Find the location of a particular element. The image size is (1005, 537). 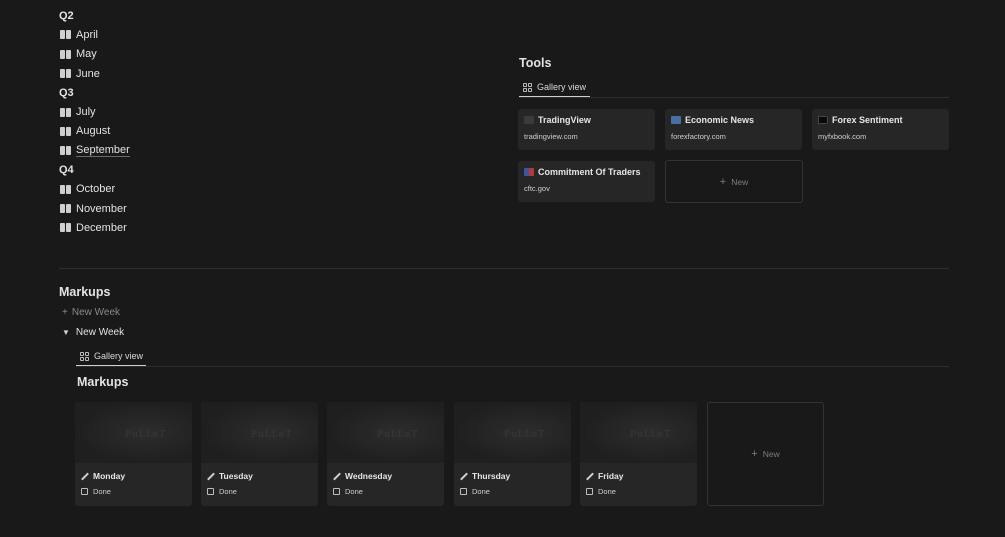

day-card-wednesday: PuLLeT Wednesday Done is located at coordinates (385, 454).